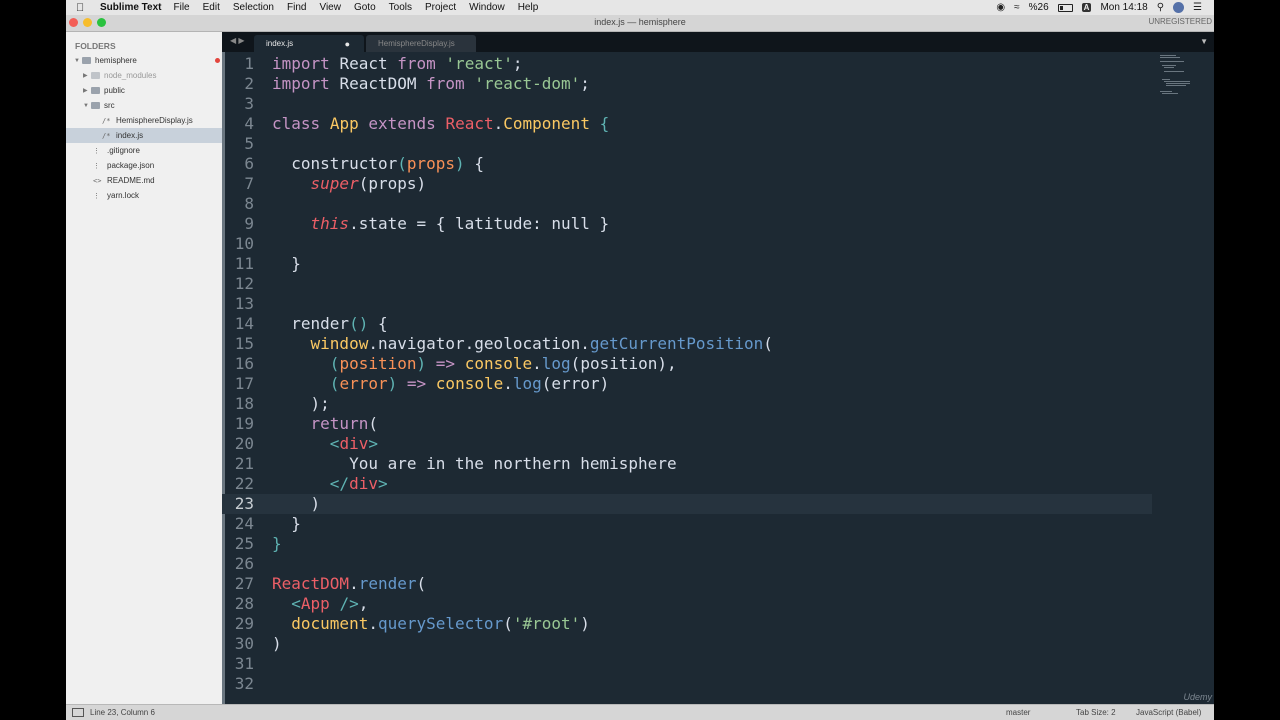  What do you see at coordinates (131, 7) in the screenshot?
I see `menu-app-name: Sublime Text` at bounding box center [131, 7].